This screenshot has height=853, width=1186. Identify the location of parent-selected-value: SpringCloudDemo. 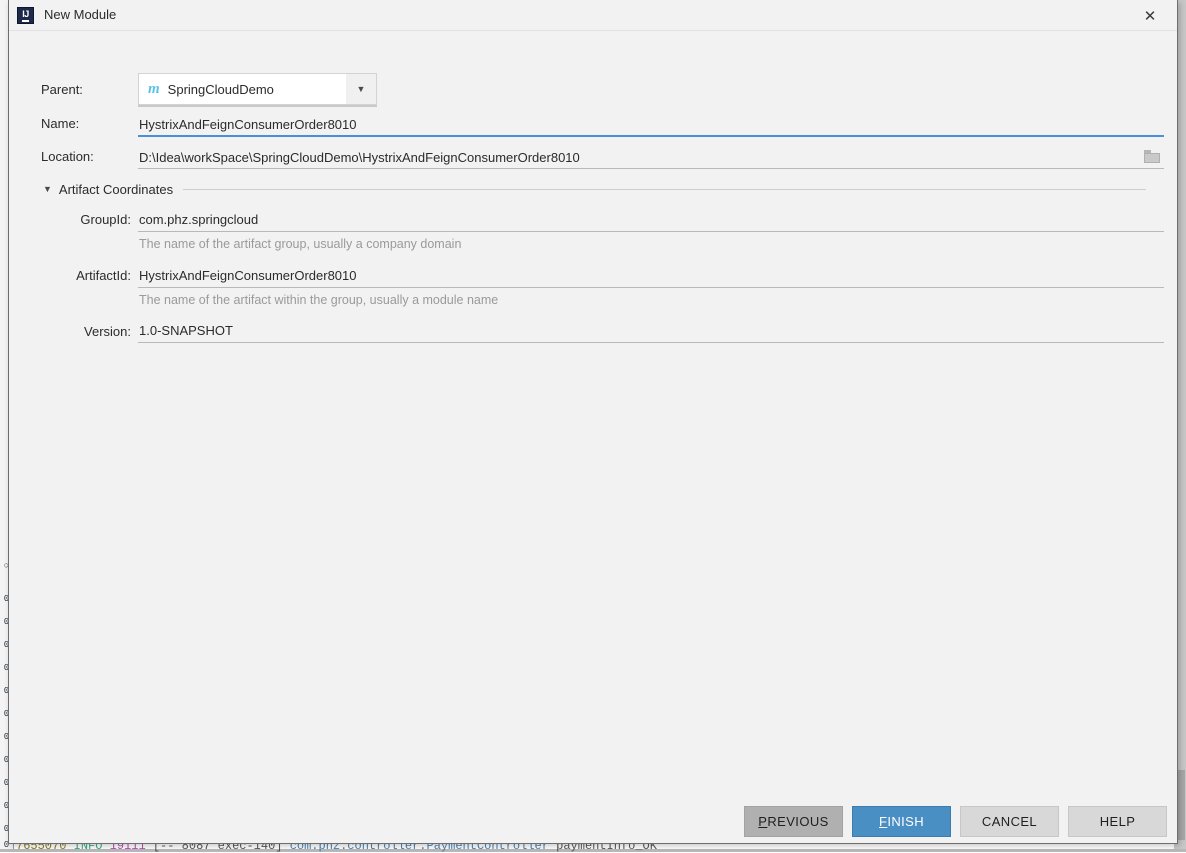
(220, 89).